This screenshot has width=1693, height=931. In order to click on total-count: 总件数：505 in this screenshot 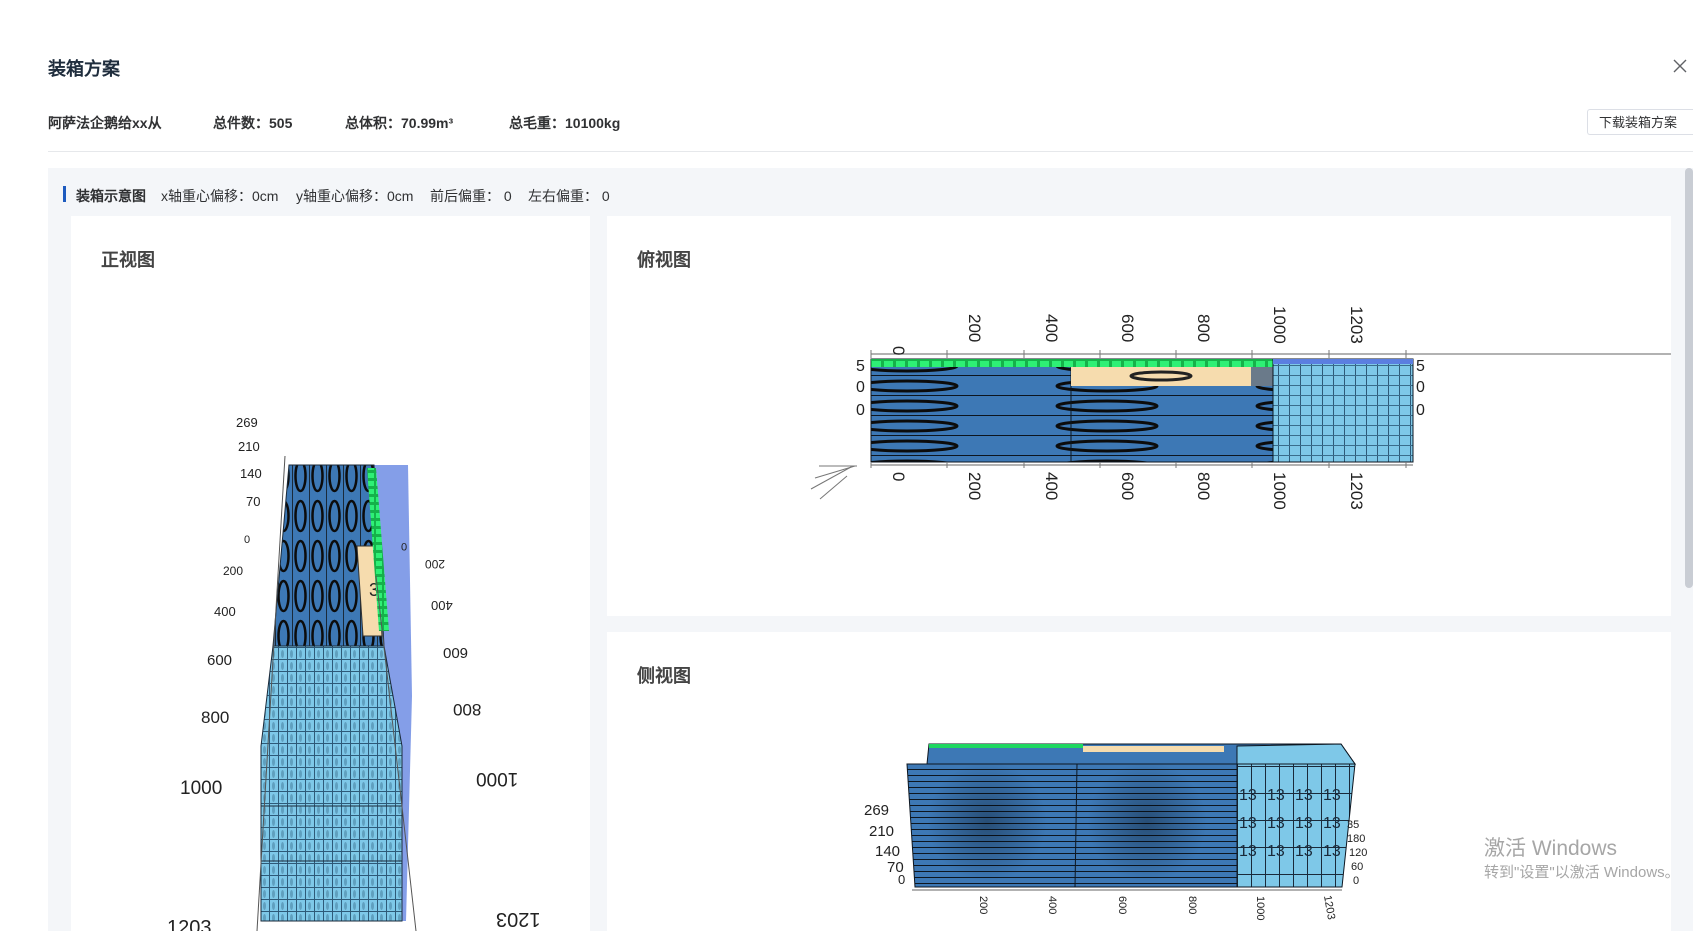, I will do `click(253, 123)`.